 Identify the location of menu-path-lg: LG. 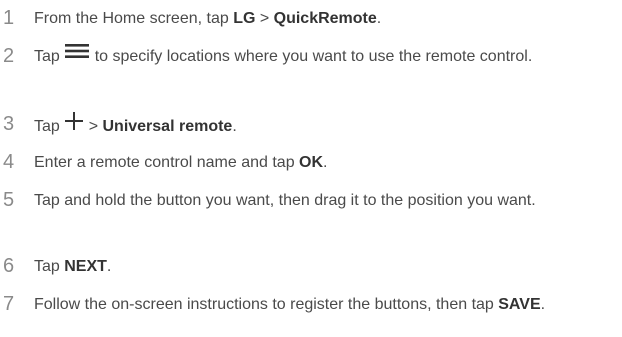
(244, 18).